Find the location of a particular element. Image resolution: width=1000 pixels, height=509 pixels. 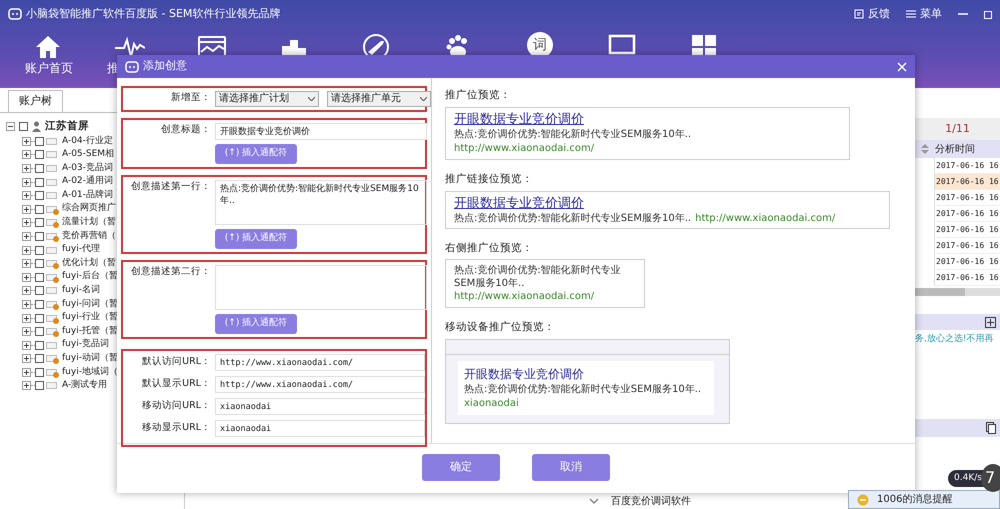

field-label: 移动访问URL： is located at coordinates (176, 406).